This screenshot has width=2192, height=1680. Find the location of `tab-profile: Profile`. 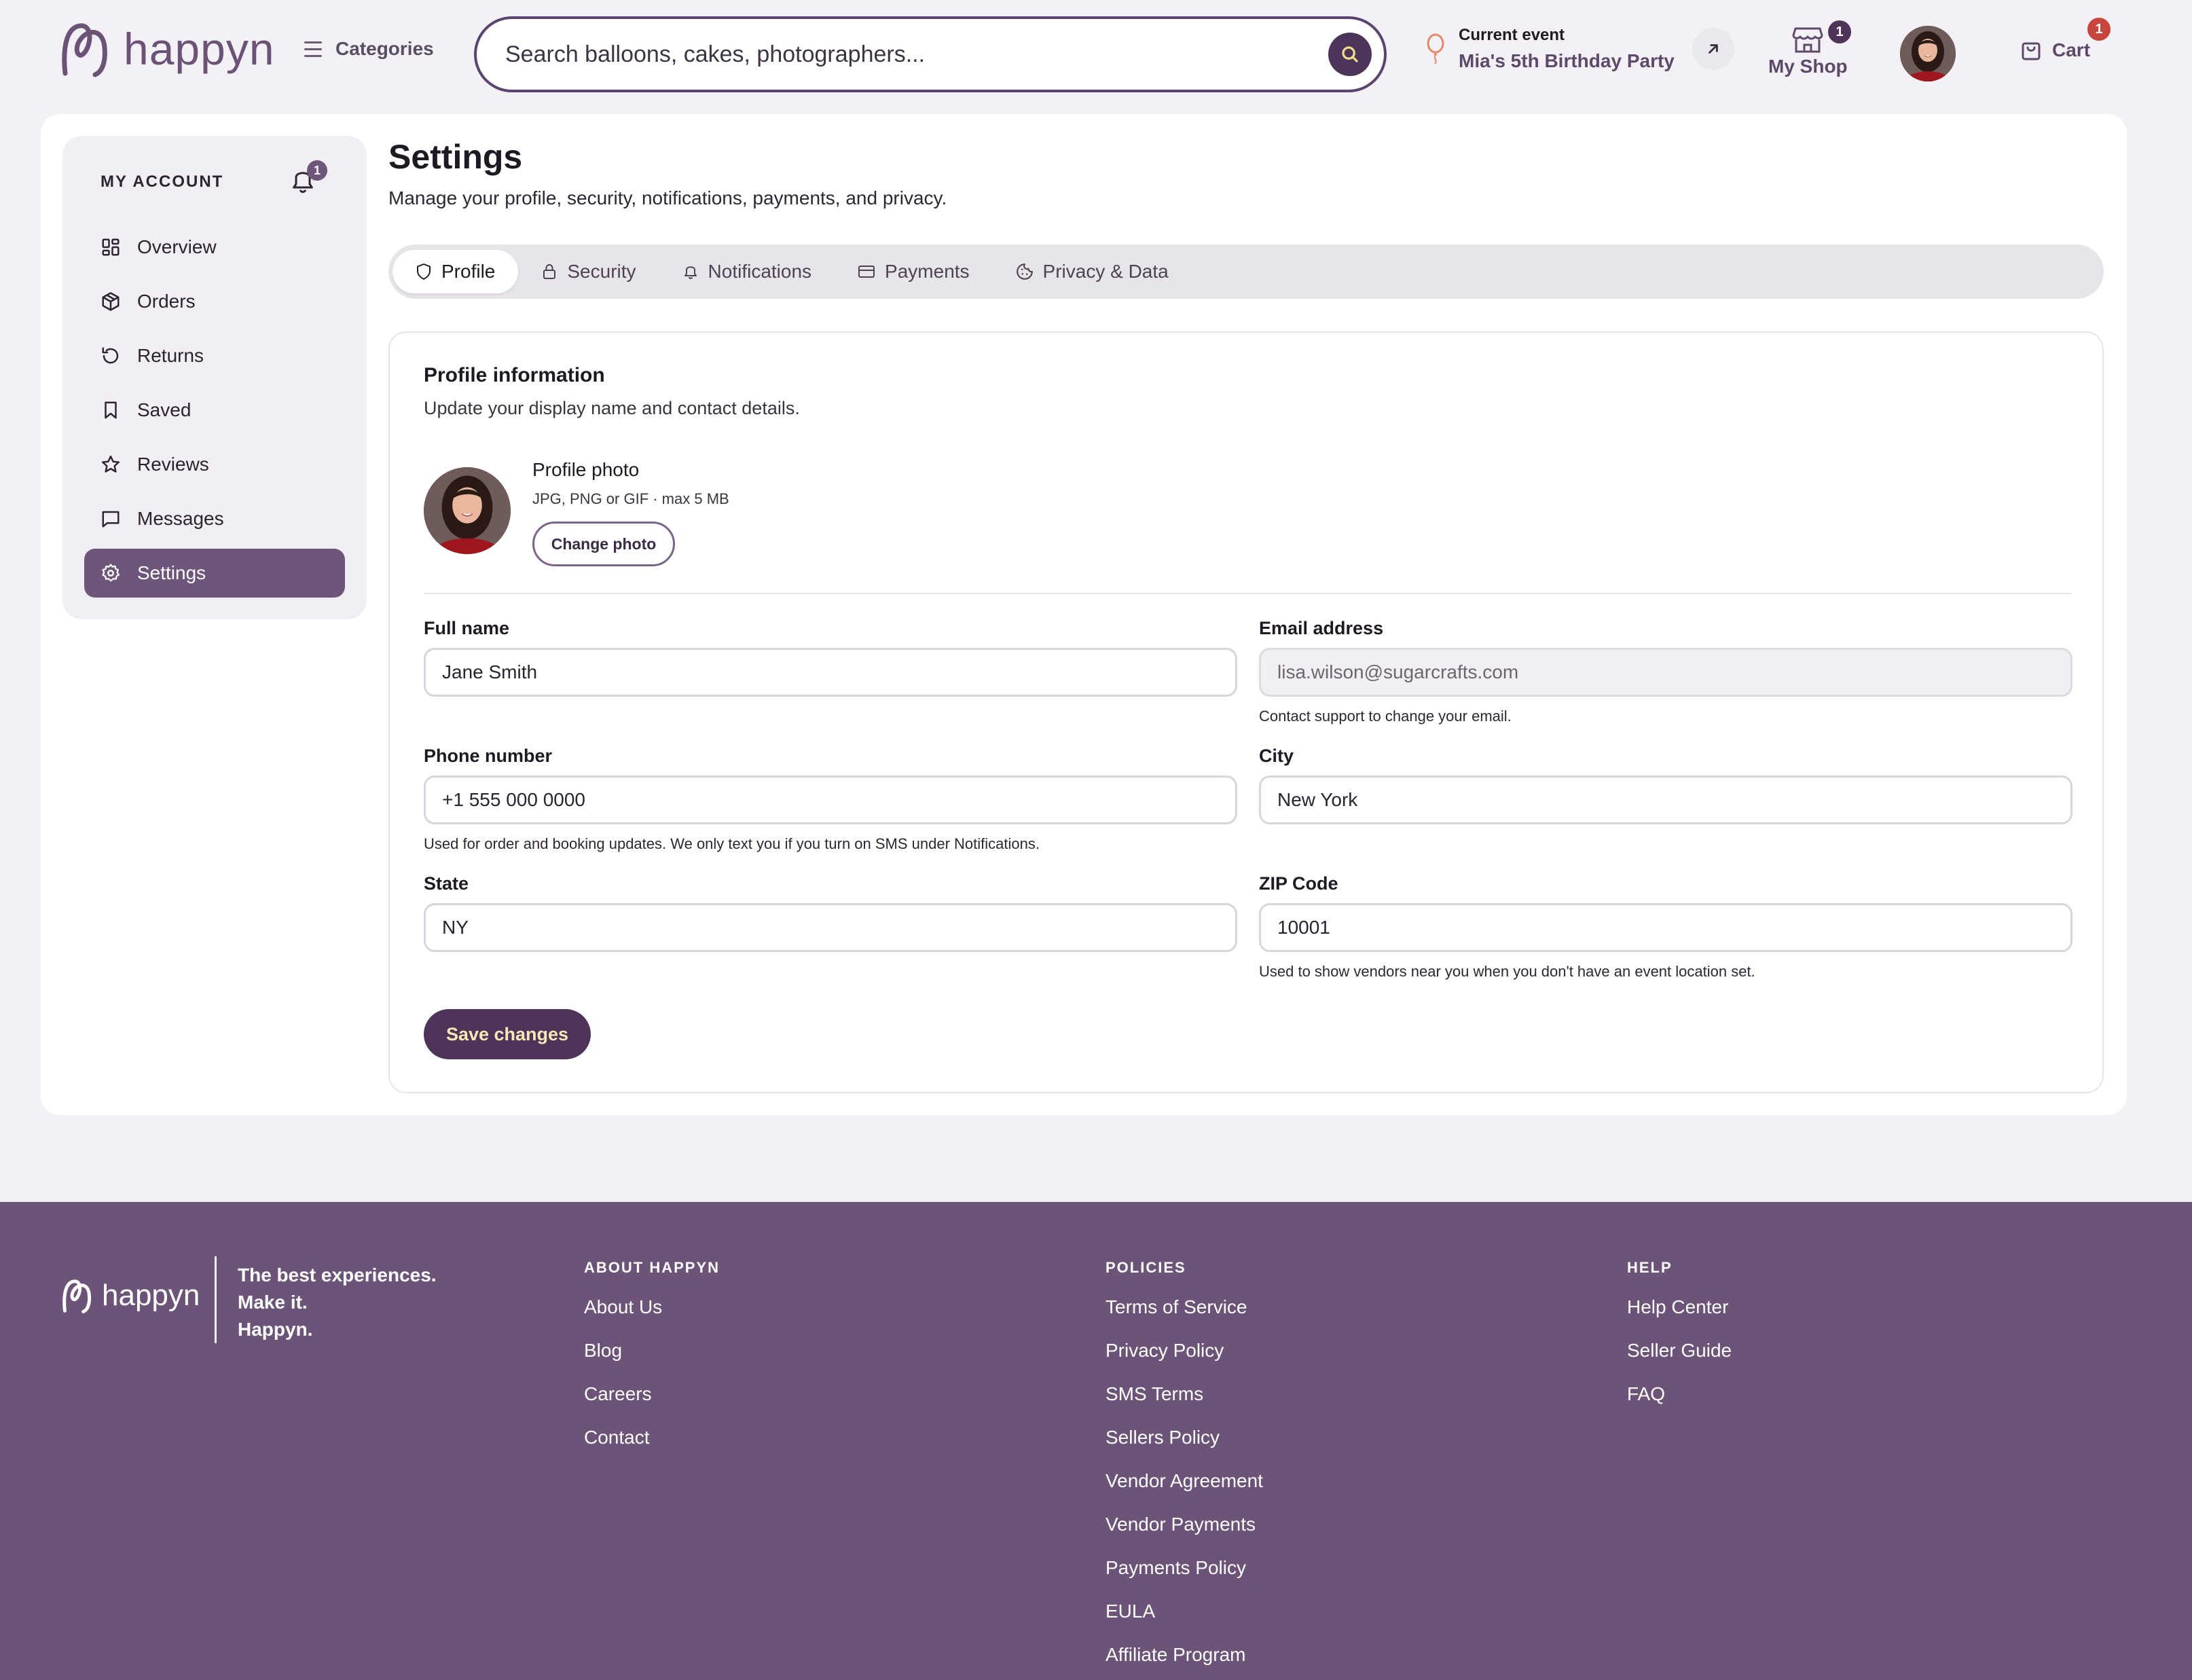

tab-profile: Profile is located at coordinates (455, 271).